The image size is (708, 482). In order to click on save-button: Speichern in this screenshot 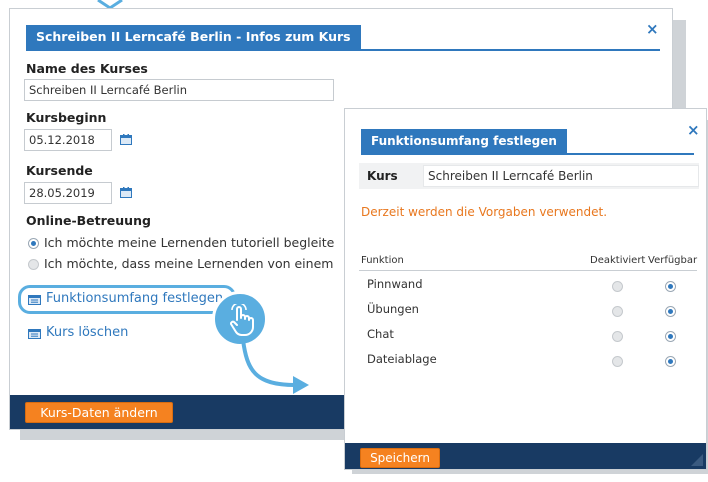, I will do `click(400, 458)`.